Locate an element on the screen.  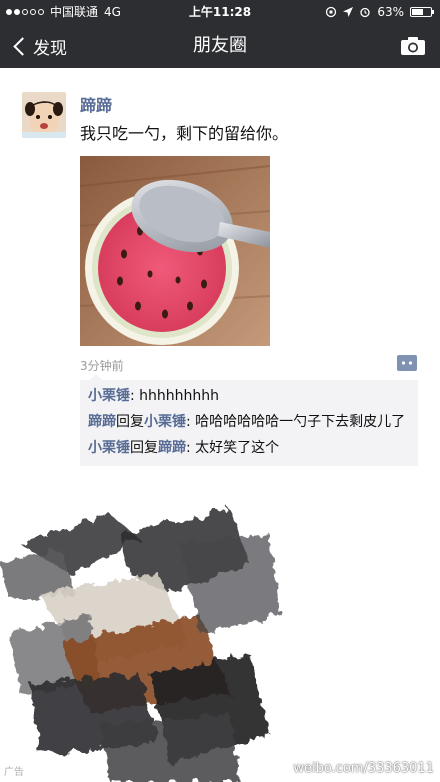
camera-icon is located at coordinates (413, 46).